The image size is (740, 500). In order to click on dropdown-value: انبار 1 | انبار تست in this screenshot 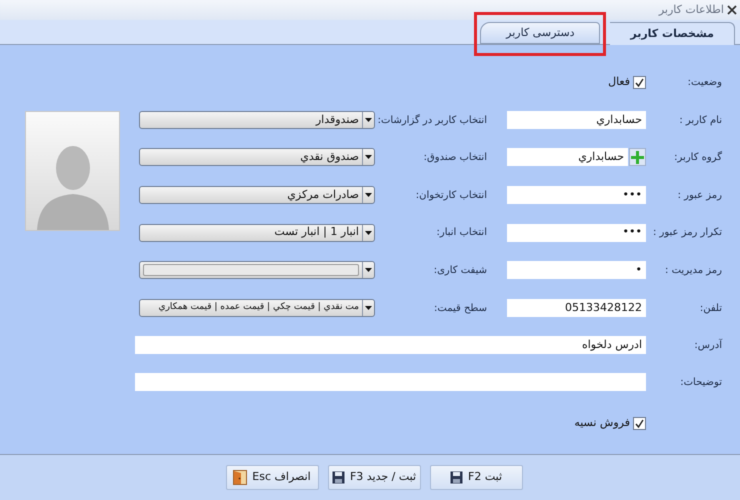, I will do `click(316, 232)`.